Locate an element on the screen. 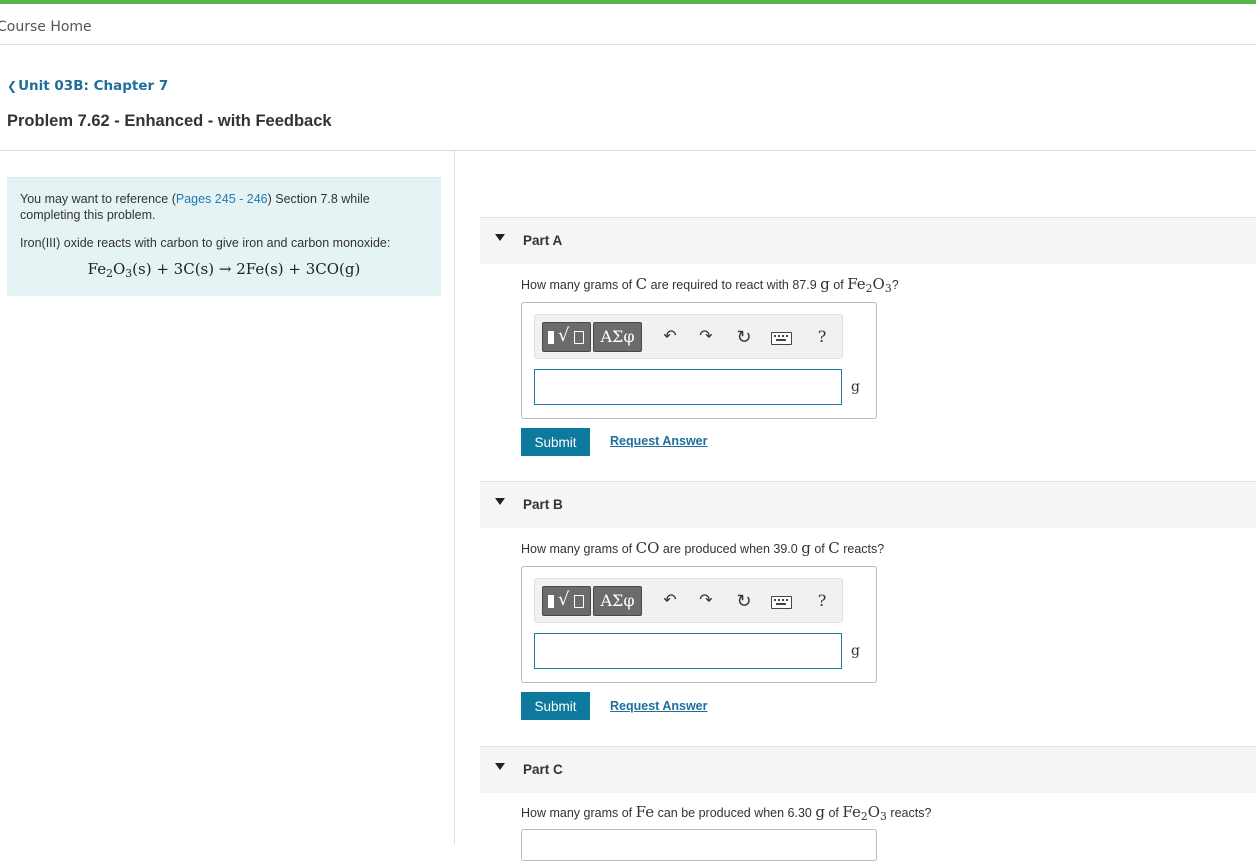 This screenshot has height=861, width=1256. back-to-unit-link: ❮Unit 03B: Chapter 7 is located at coordinates (87, 86).